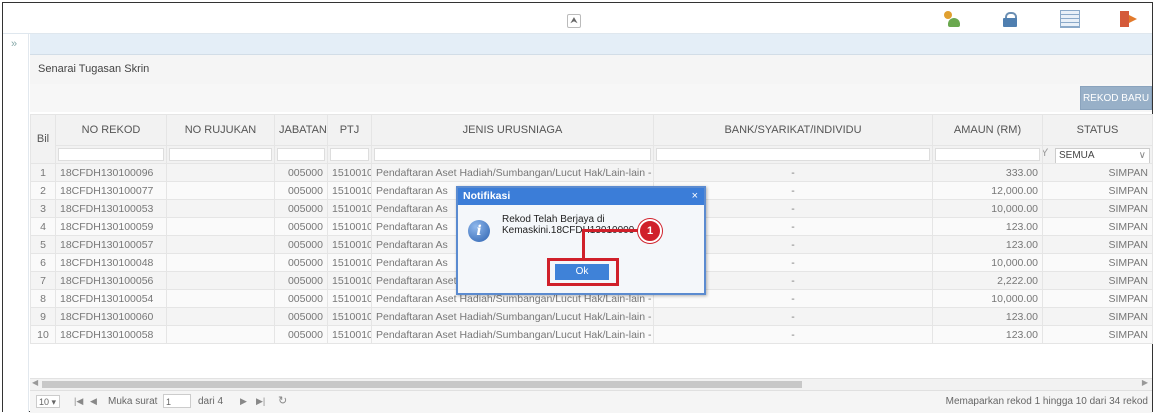 This screenshot has width=1157, height=415. What do you see at coordinates (591, 44) in the screenshot?
I see `panel-header-strip` at bounding box center [591, 44].